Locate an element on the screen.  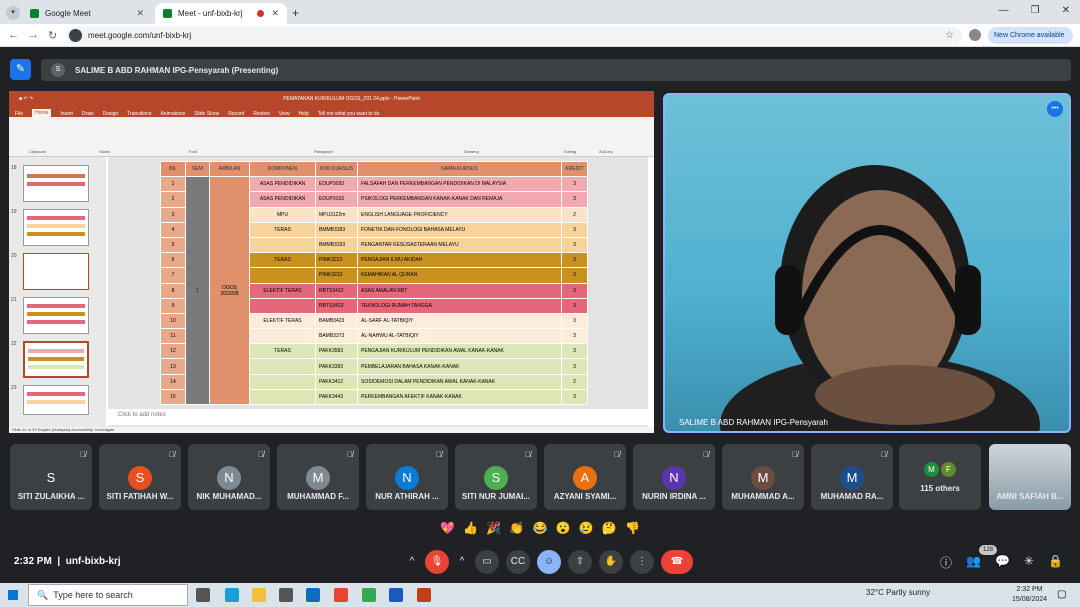
windows-start-icon is located at coordinates (13, 595).